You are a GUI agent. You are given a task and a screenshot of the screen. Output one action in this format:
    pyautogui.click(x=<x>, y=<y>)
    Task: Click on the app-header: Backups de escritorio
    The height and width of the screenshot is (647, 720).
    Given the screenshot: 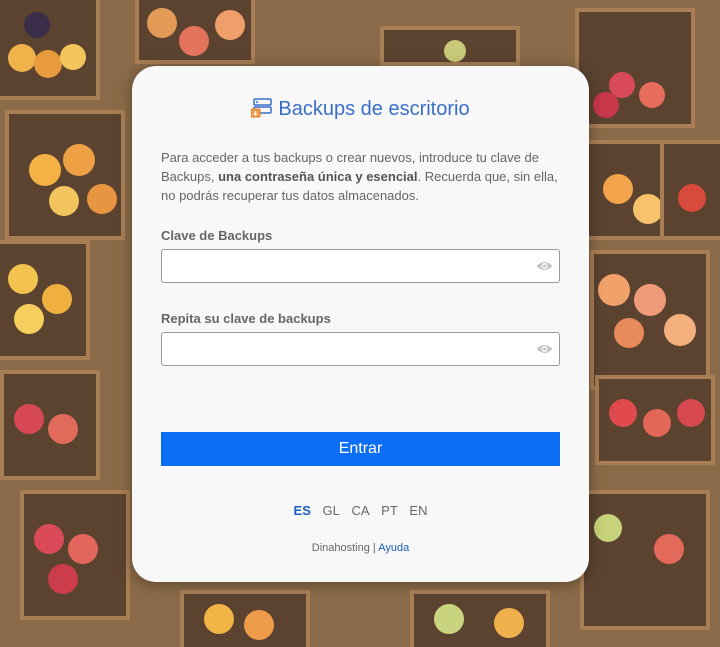 What is the action you would take?
    pyautogui.click(x=360, y=111)
    